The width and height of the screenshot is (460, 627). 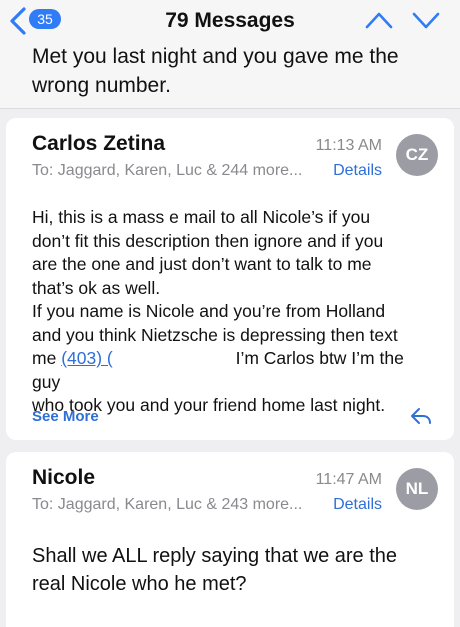 What do you see at coordinates (348, 145) in the screenshot?
I see `message-time: 11:13 AM` at bounding box center [348, 145].